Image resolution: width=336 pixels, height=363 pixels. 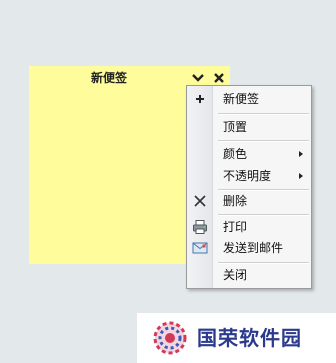 I want to click on menu-item-label: 关闭, so click(x=235, y=275).